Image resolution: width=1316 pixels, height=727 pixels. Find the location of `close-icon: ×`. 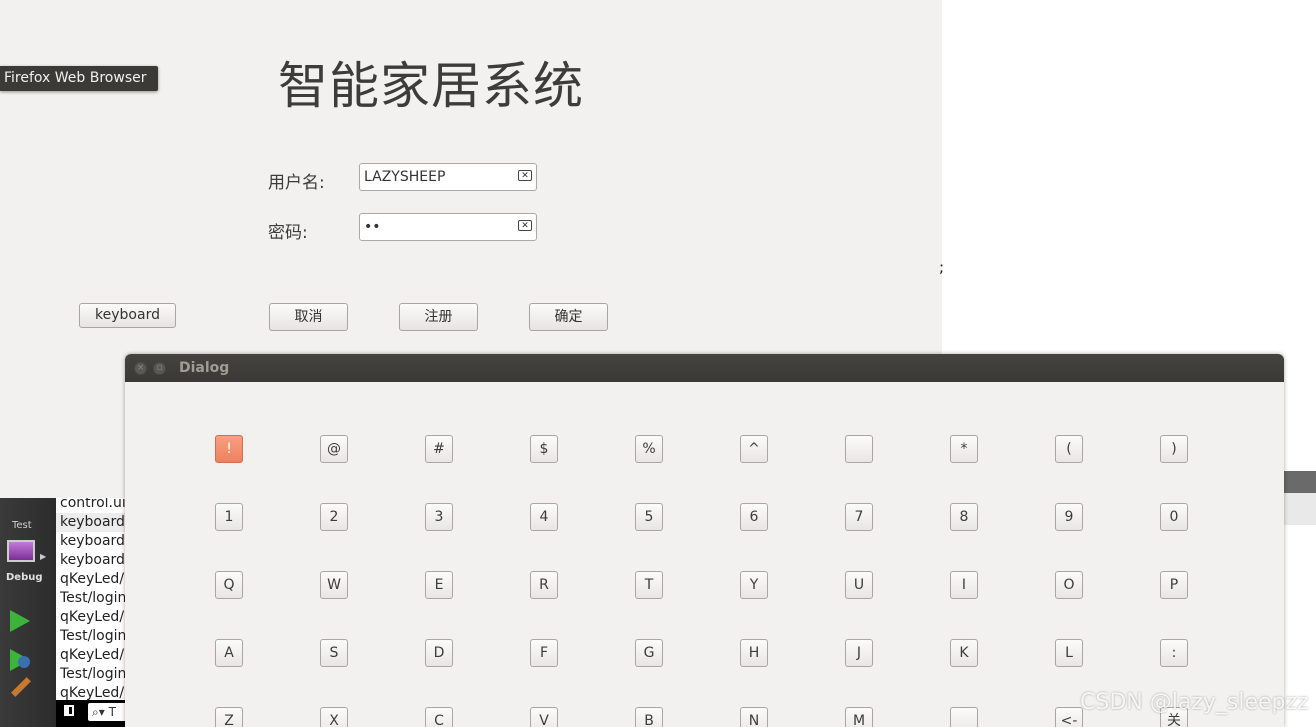

close-icon: × is located at coordinates (140, 368).